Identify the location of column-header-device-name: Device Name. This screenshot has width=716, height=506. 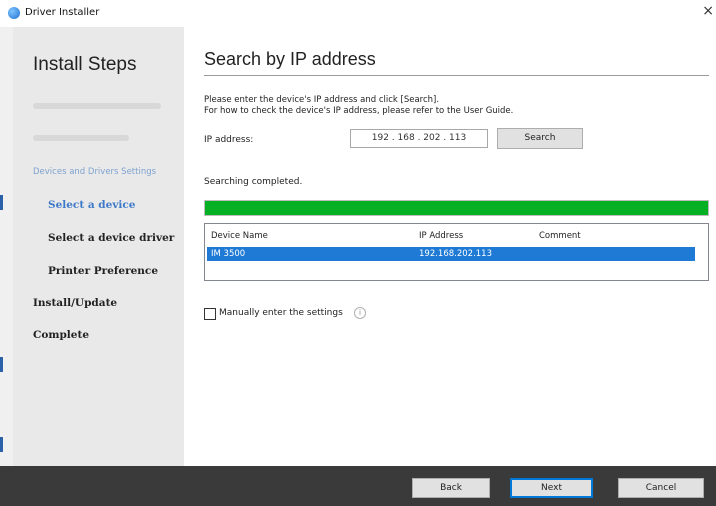
(239, 236).